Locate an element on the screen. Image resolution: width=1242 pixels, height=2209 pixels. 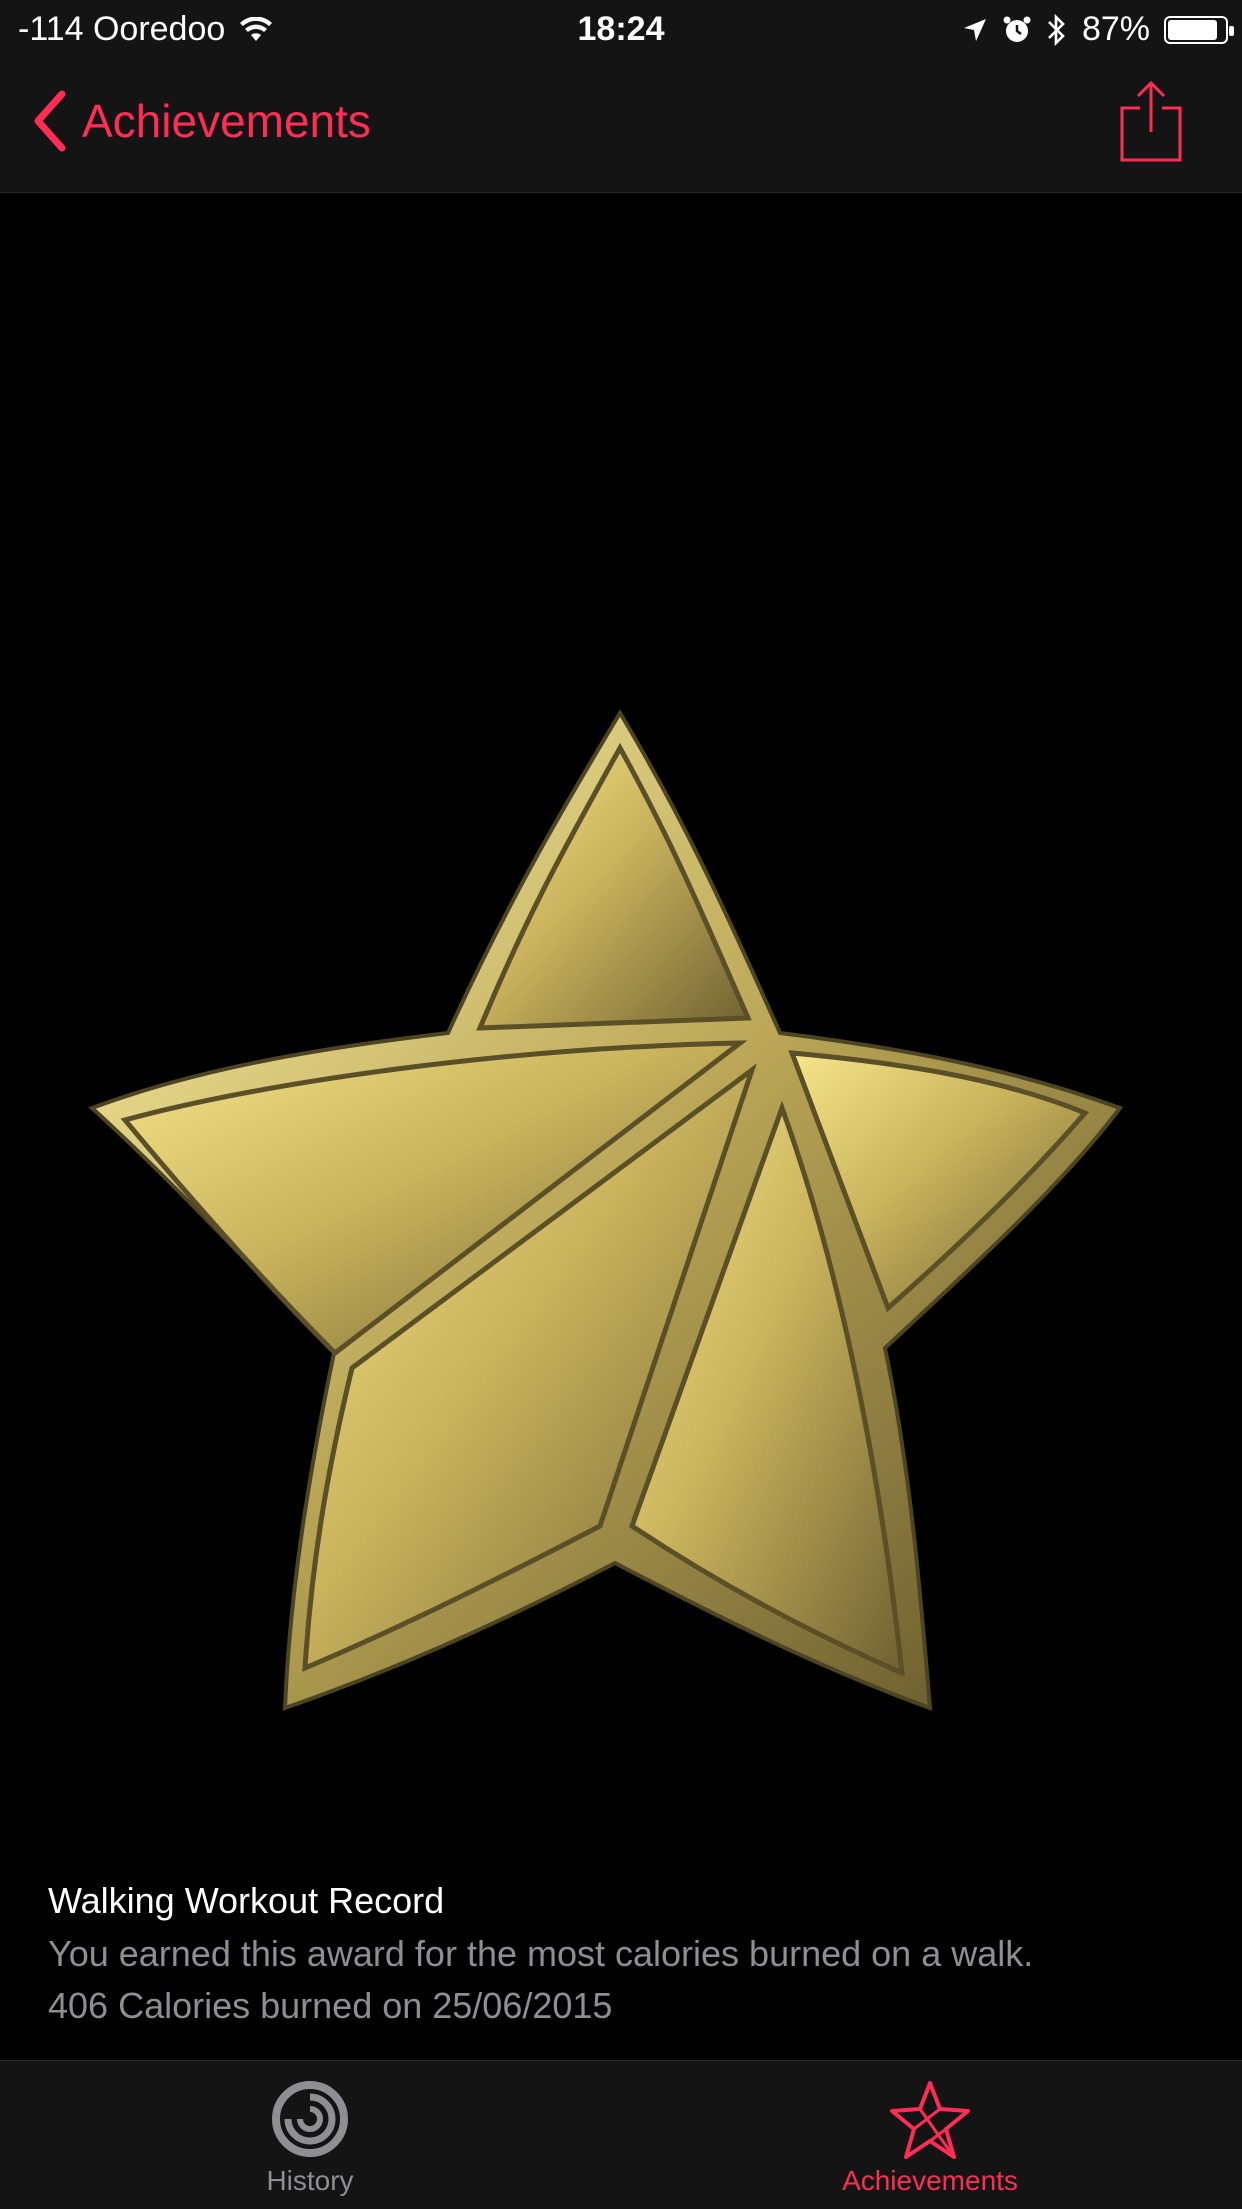
battery-icon is located at coordinates (1199, 29).